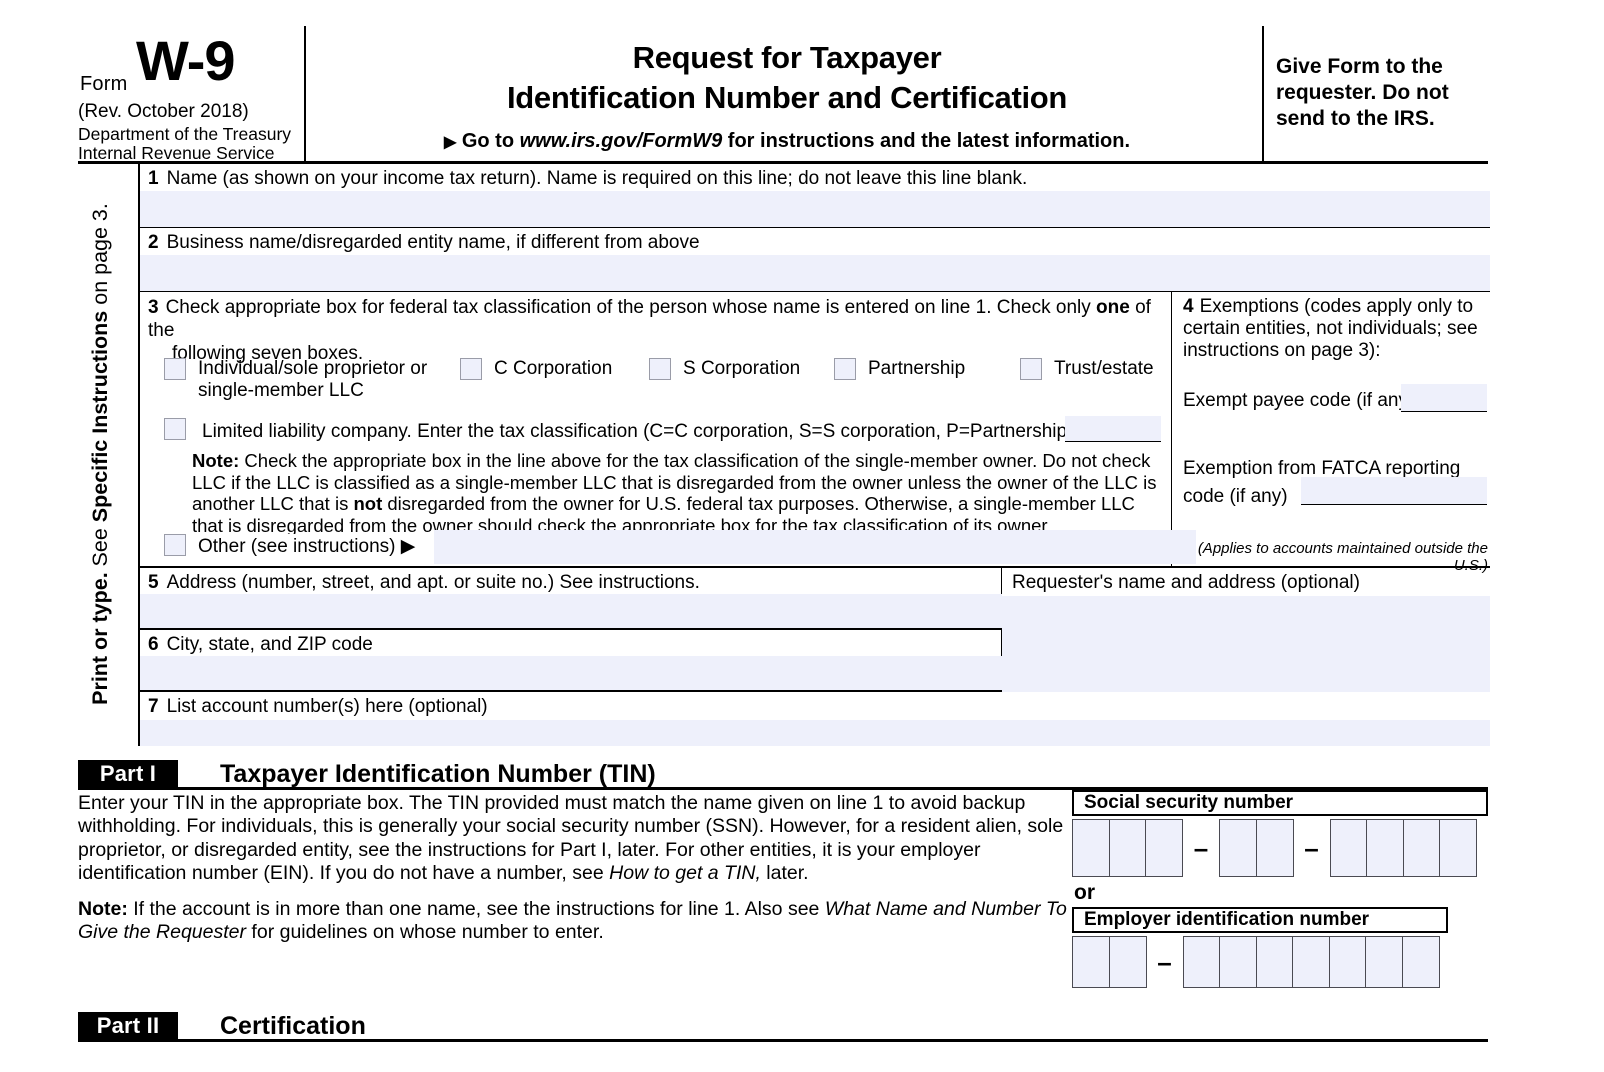  I want to click on requester-label: Requester's name and address (optional), so click(1186, 582).